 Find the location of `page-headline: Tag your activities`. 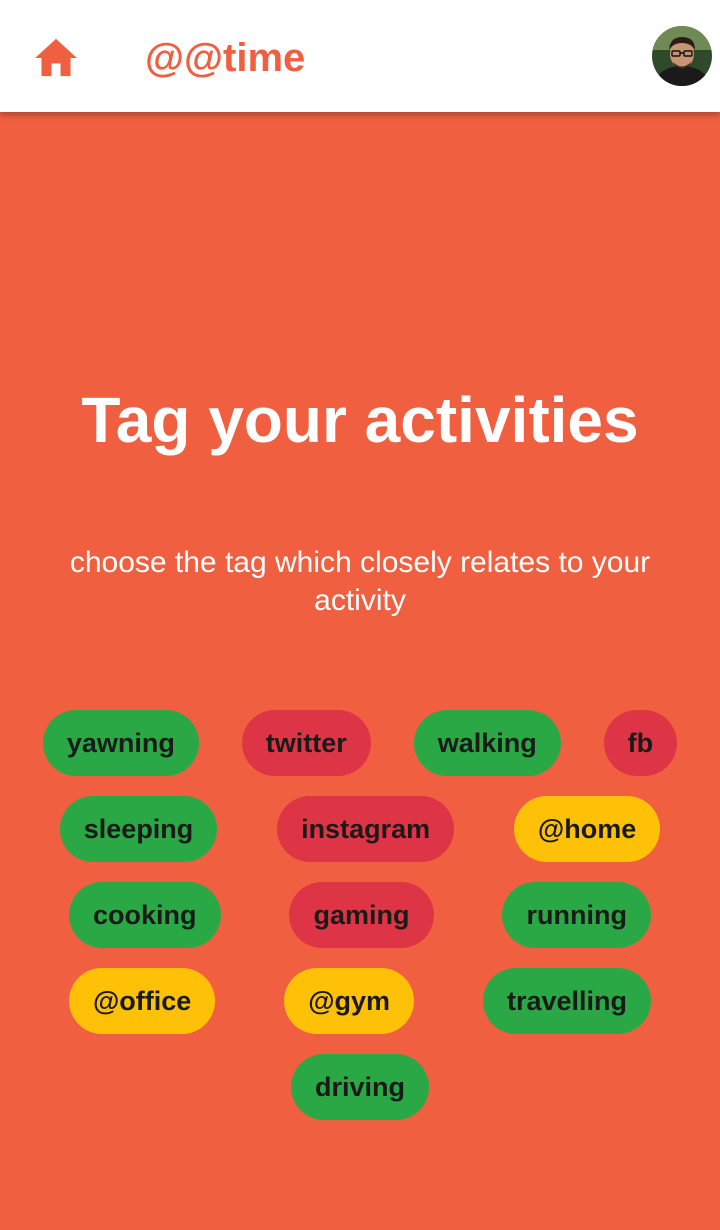

page-headline: Tag your activities is located at coordinates (360, 420).